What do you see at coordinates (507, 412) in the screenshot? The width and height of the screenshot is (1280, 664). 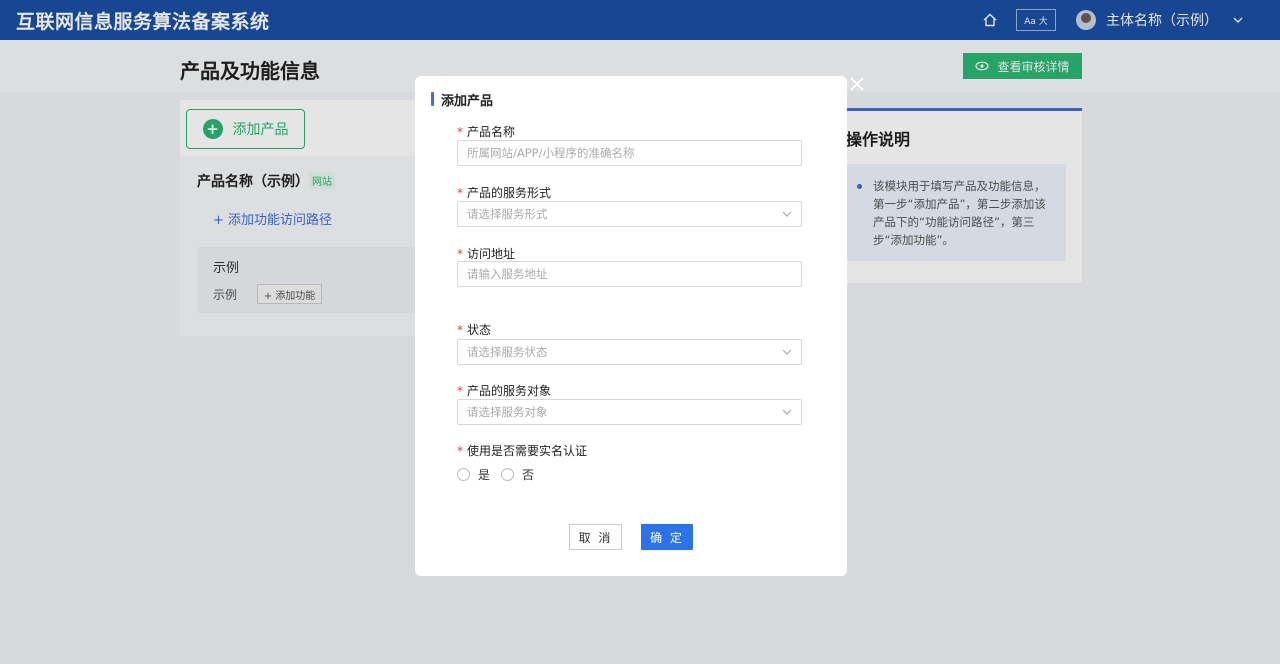 I see `service-target-placeholder: 请选择服务对象` at bounding box center [507, 412].